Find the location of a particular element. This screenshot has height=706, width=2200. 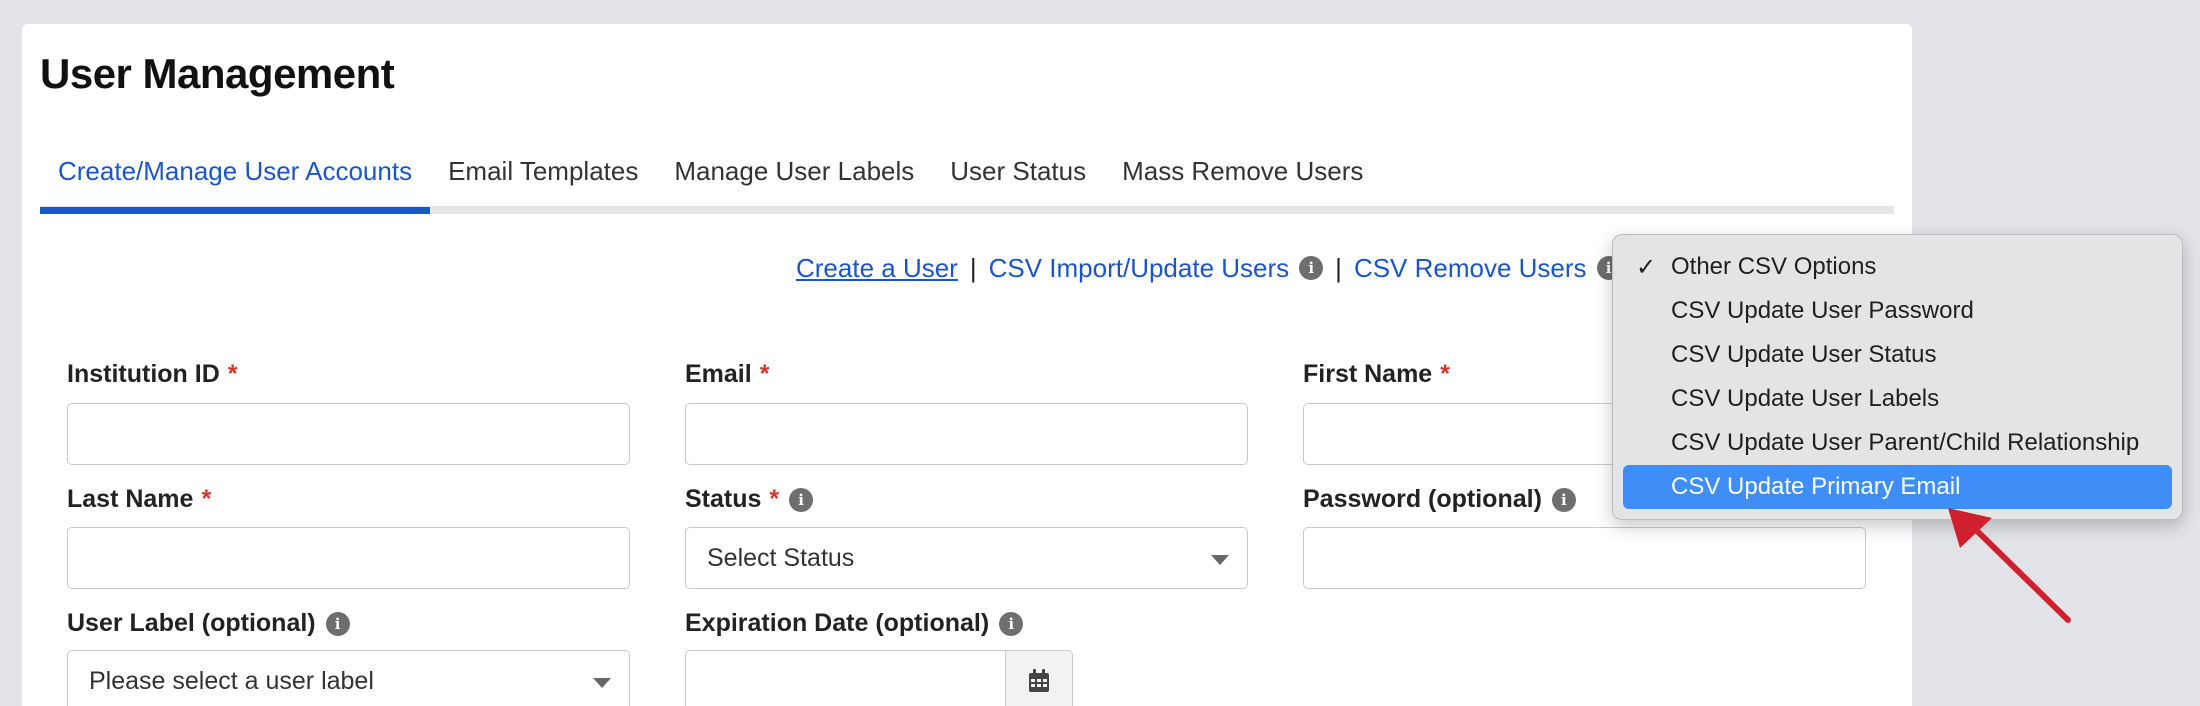

tab-mass-remove-users: Mass Remove Users is located at coordinates (1242, 181).